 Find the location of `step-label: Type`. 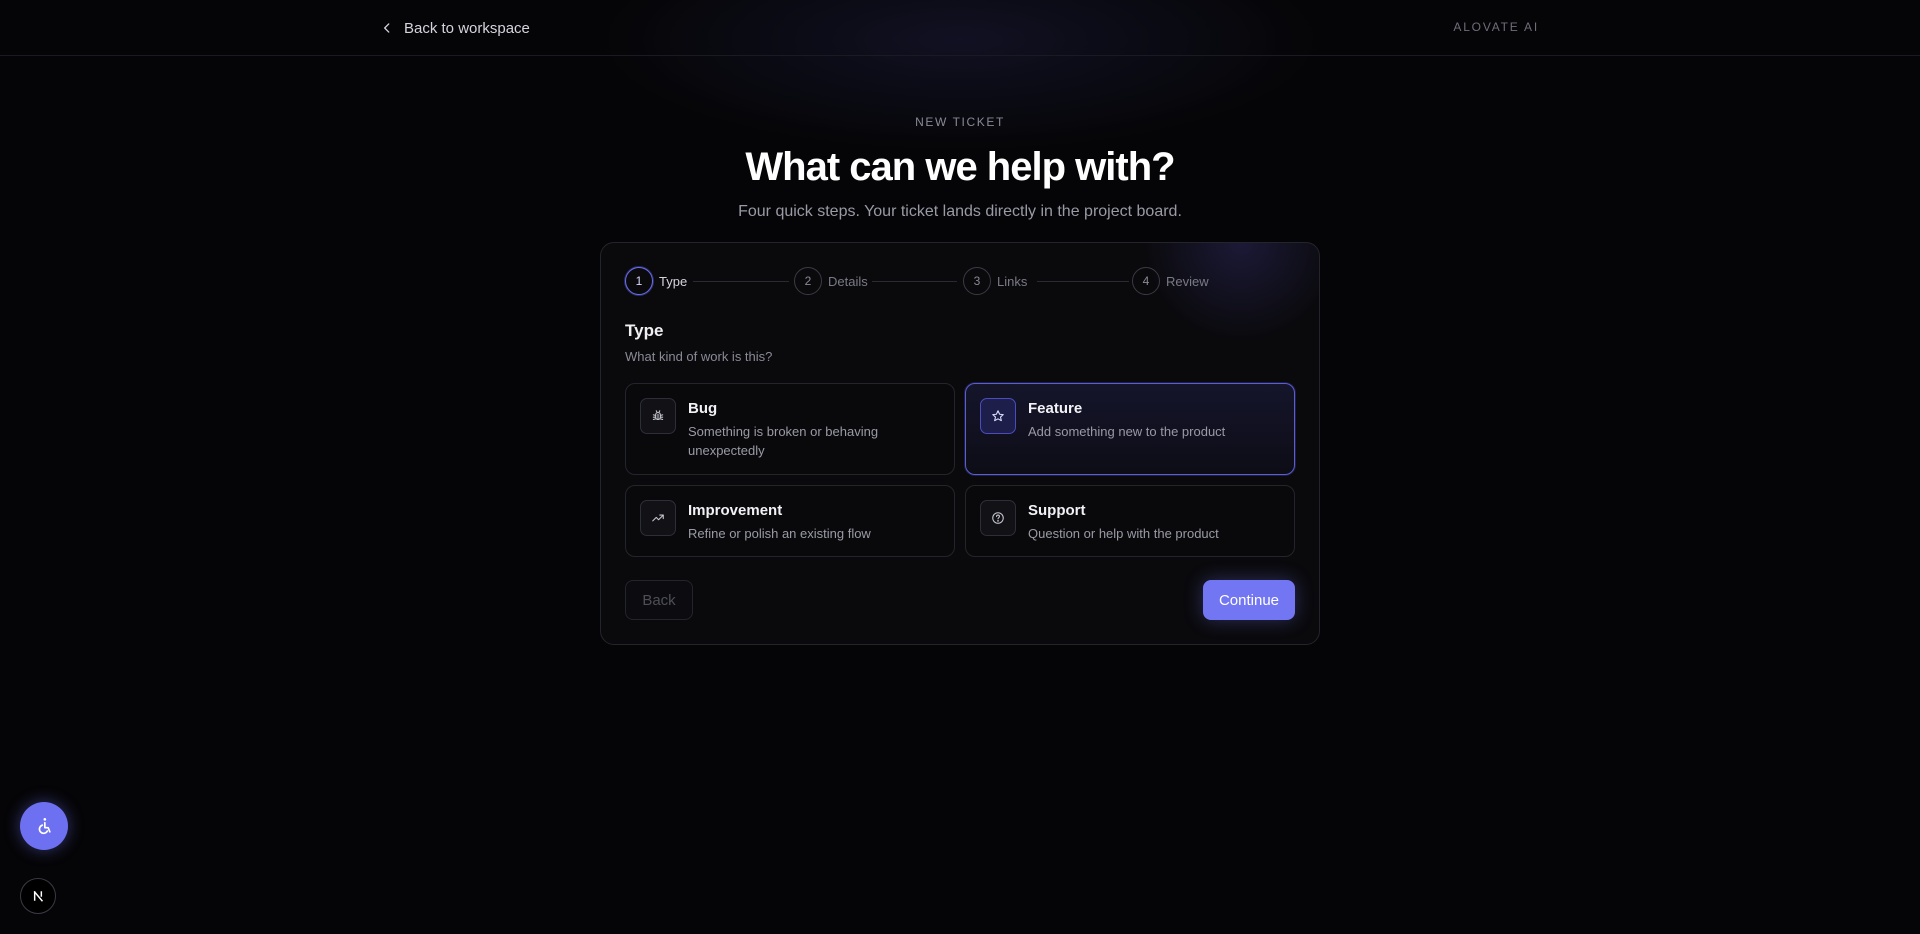

step-label: Type is located at coordinates (673, 281).